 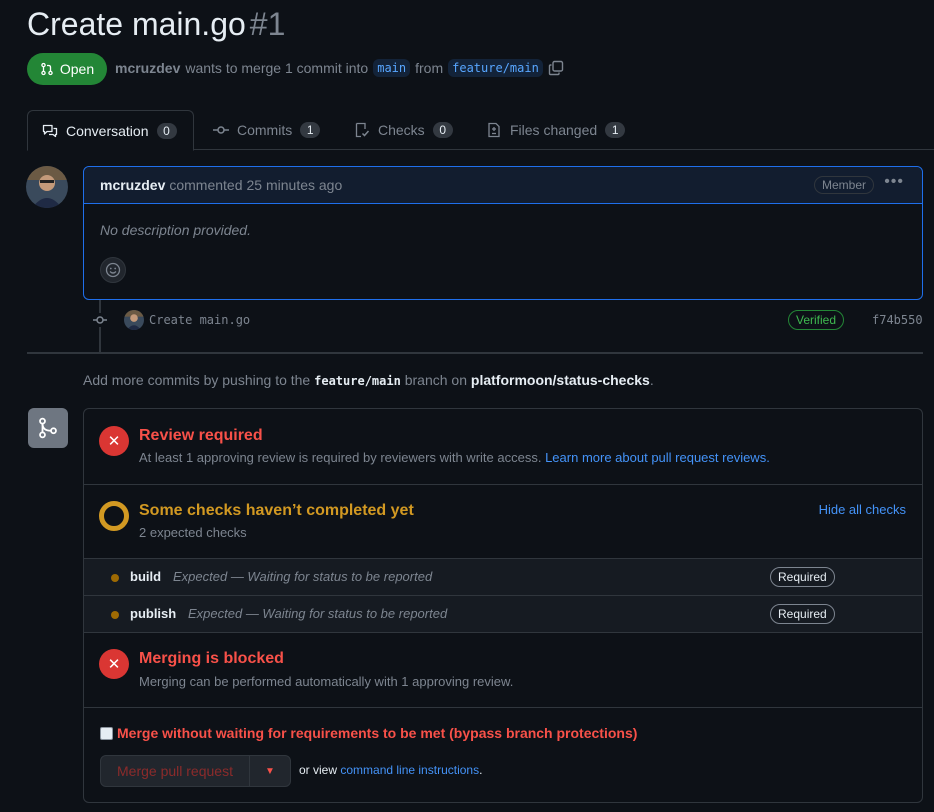 I want to click on checks-desc: 2 expected checks, so click(x=193, y=532).